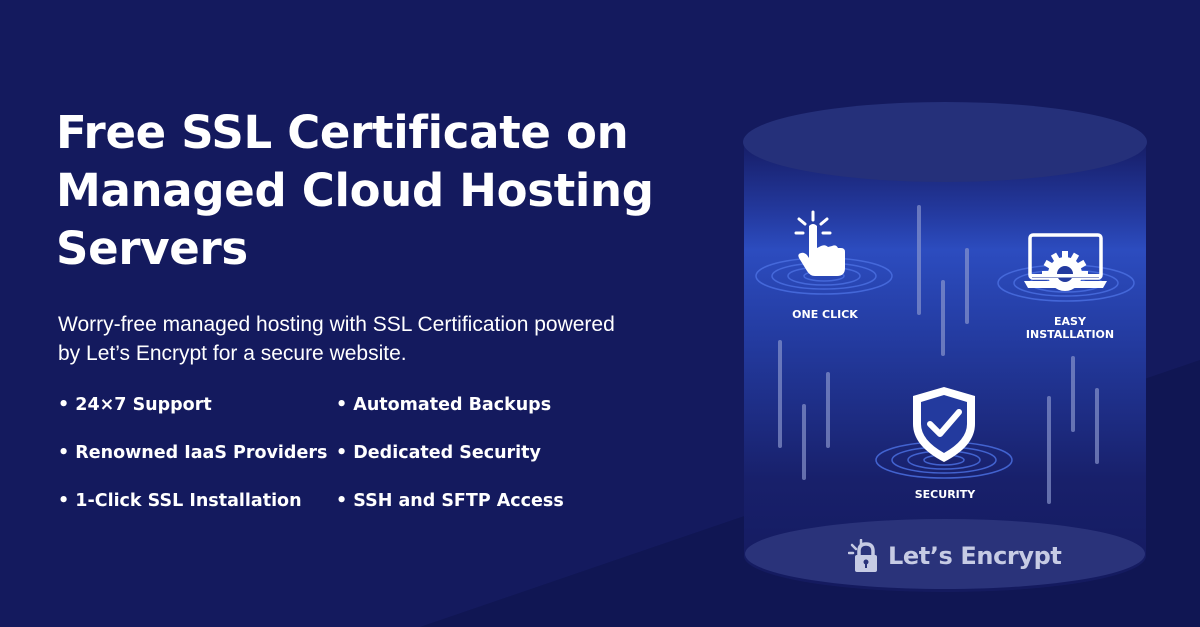  I want to click on one-click-label: ONE CLICK, so click(825, 314).